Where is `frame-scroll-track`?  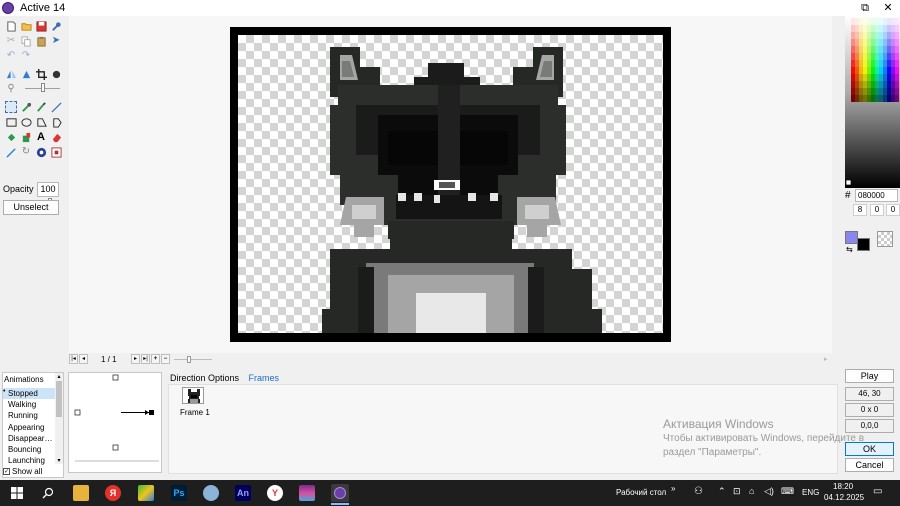 frame-scroll-track is located at coordinates (193, 359).